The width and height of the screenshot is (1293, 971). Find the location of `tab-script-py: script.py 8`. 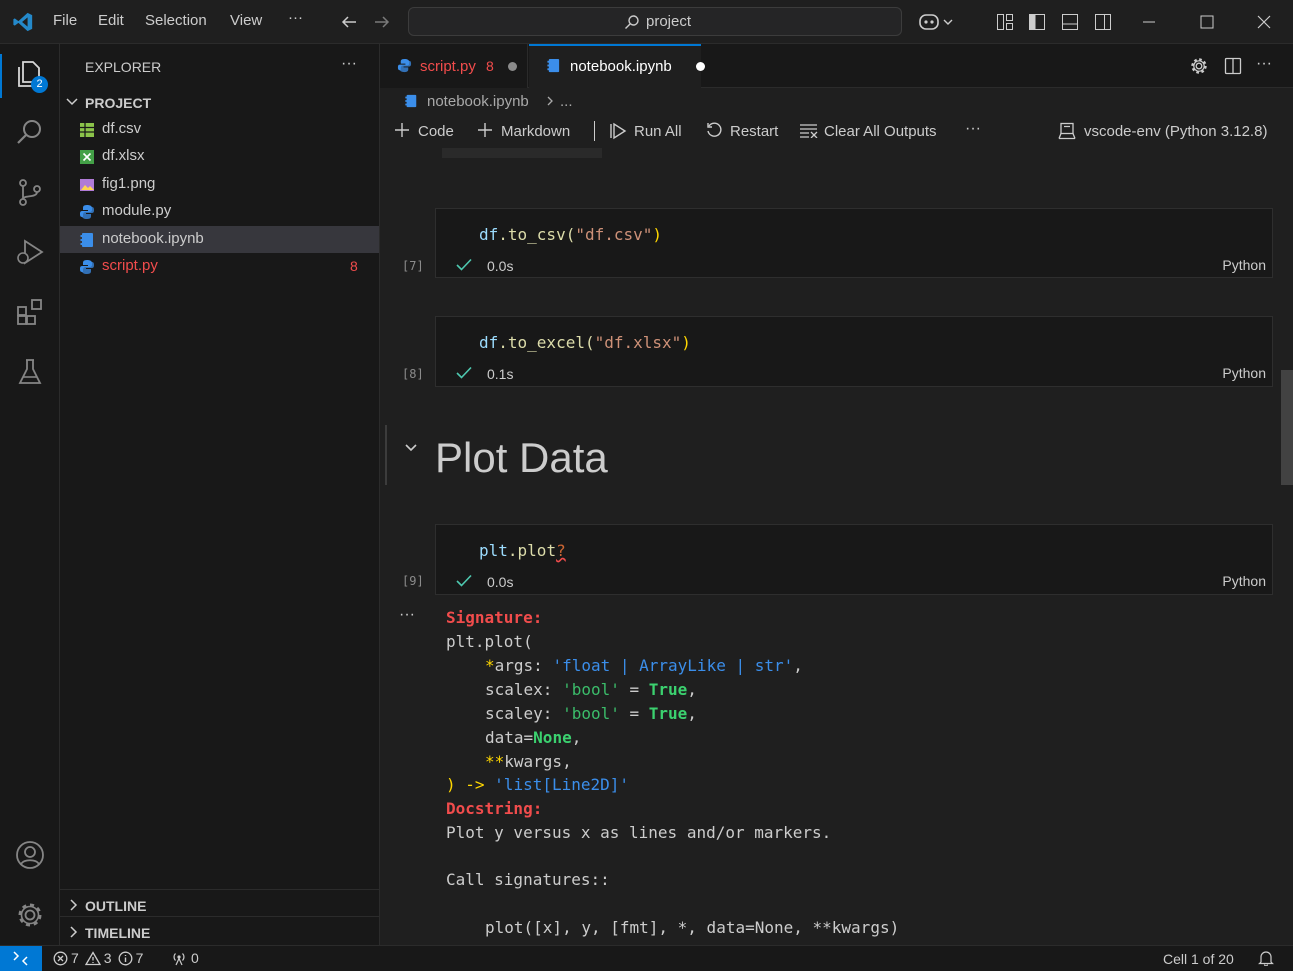

tab-script-py: script.py 8 is located at coordinates (454, 66).